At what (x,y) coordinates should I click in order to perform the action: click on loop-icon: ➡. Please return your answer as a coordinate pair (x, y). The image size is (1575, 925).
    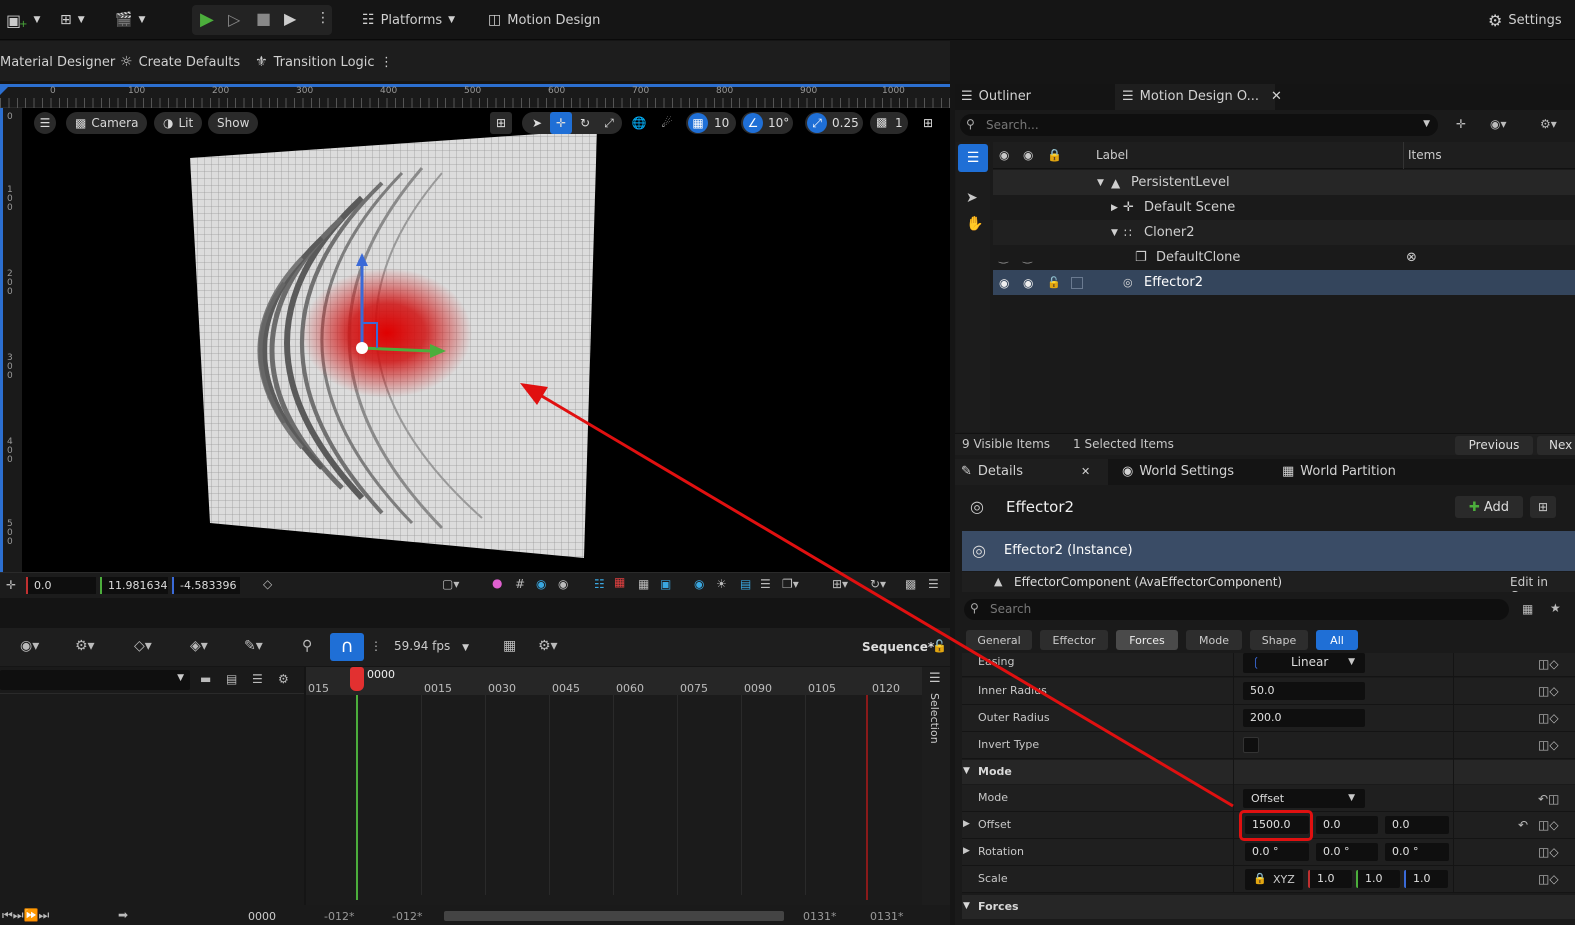
    Looking at the image, I should click on (123, 915).